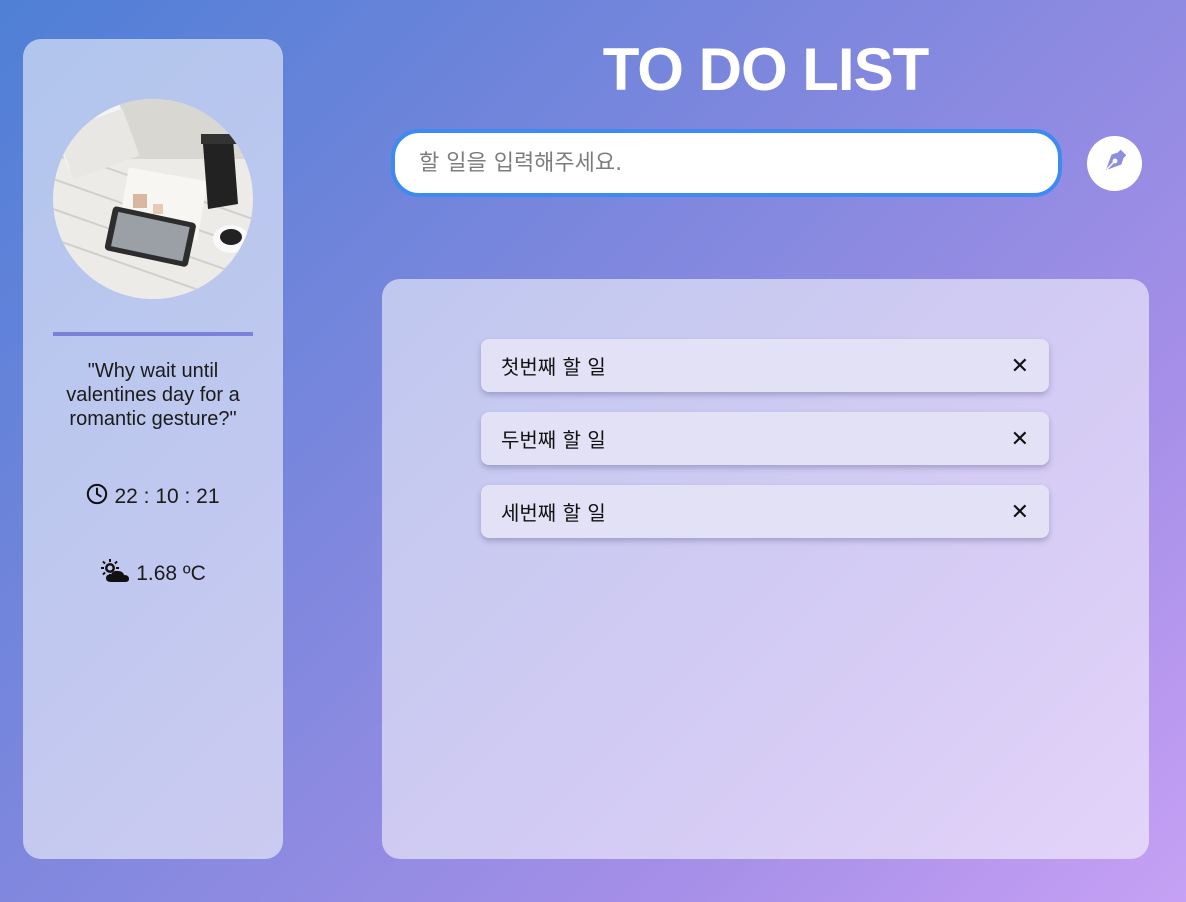 Image resolution: width=1186 pixels, height=902 pixels. I want to click on cloud-sun-icon, so click(115, 574).